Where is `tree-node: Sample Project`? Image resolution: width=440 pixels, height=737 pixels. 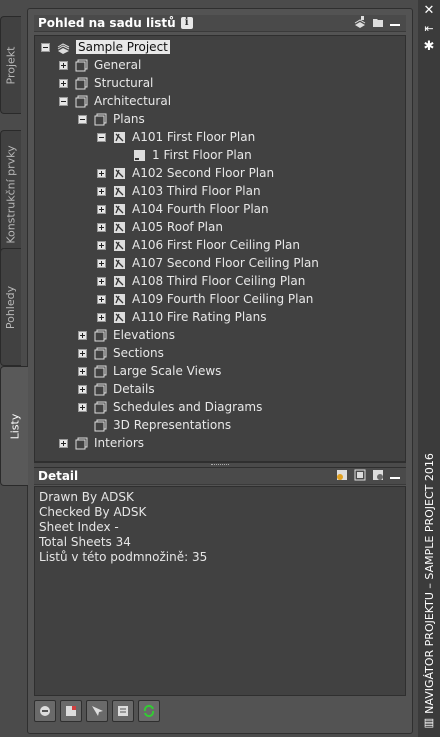 tree-node: Sample Project is located at coordinates (105, 47).